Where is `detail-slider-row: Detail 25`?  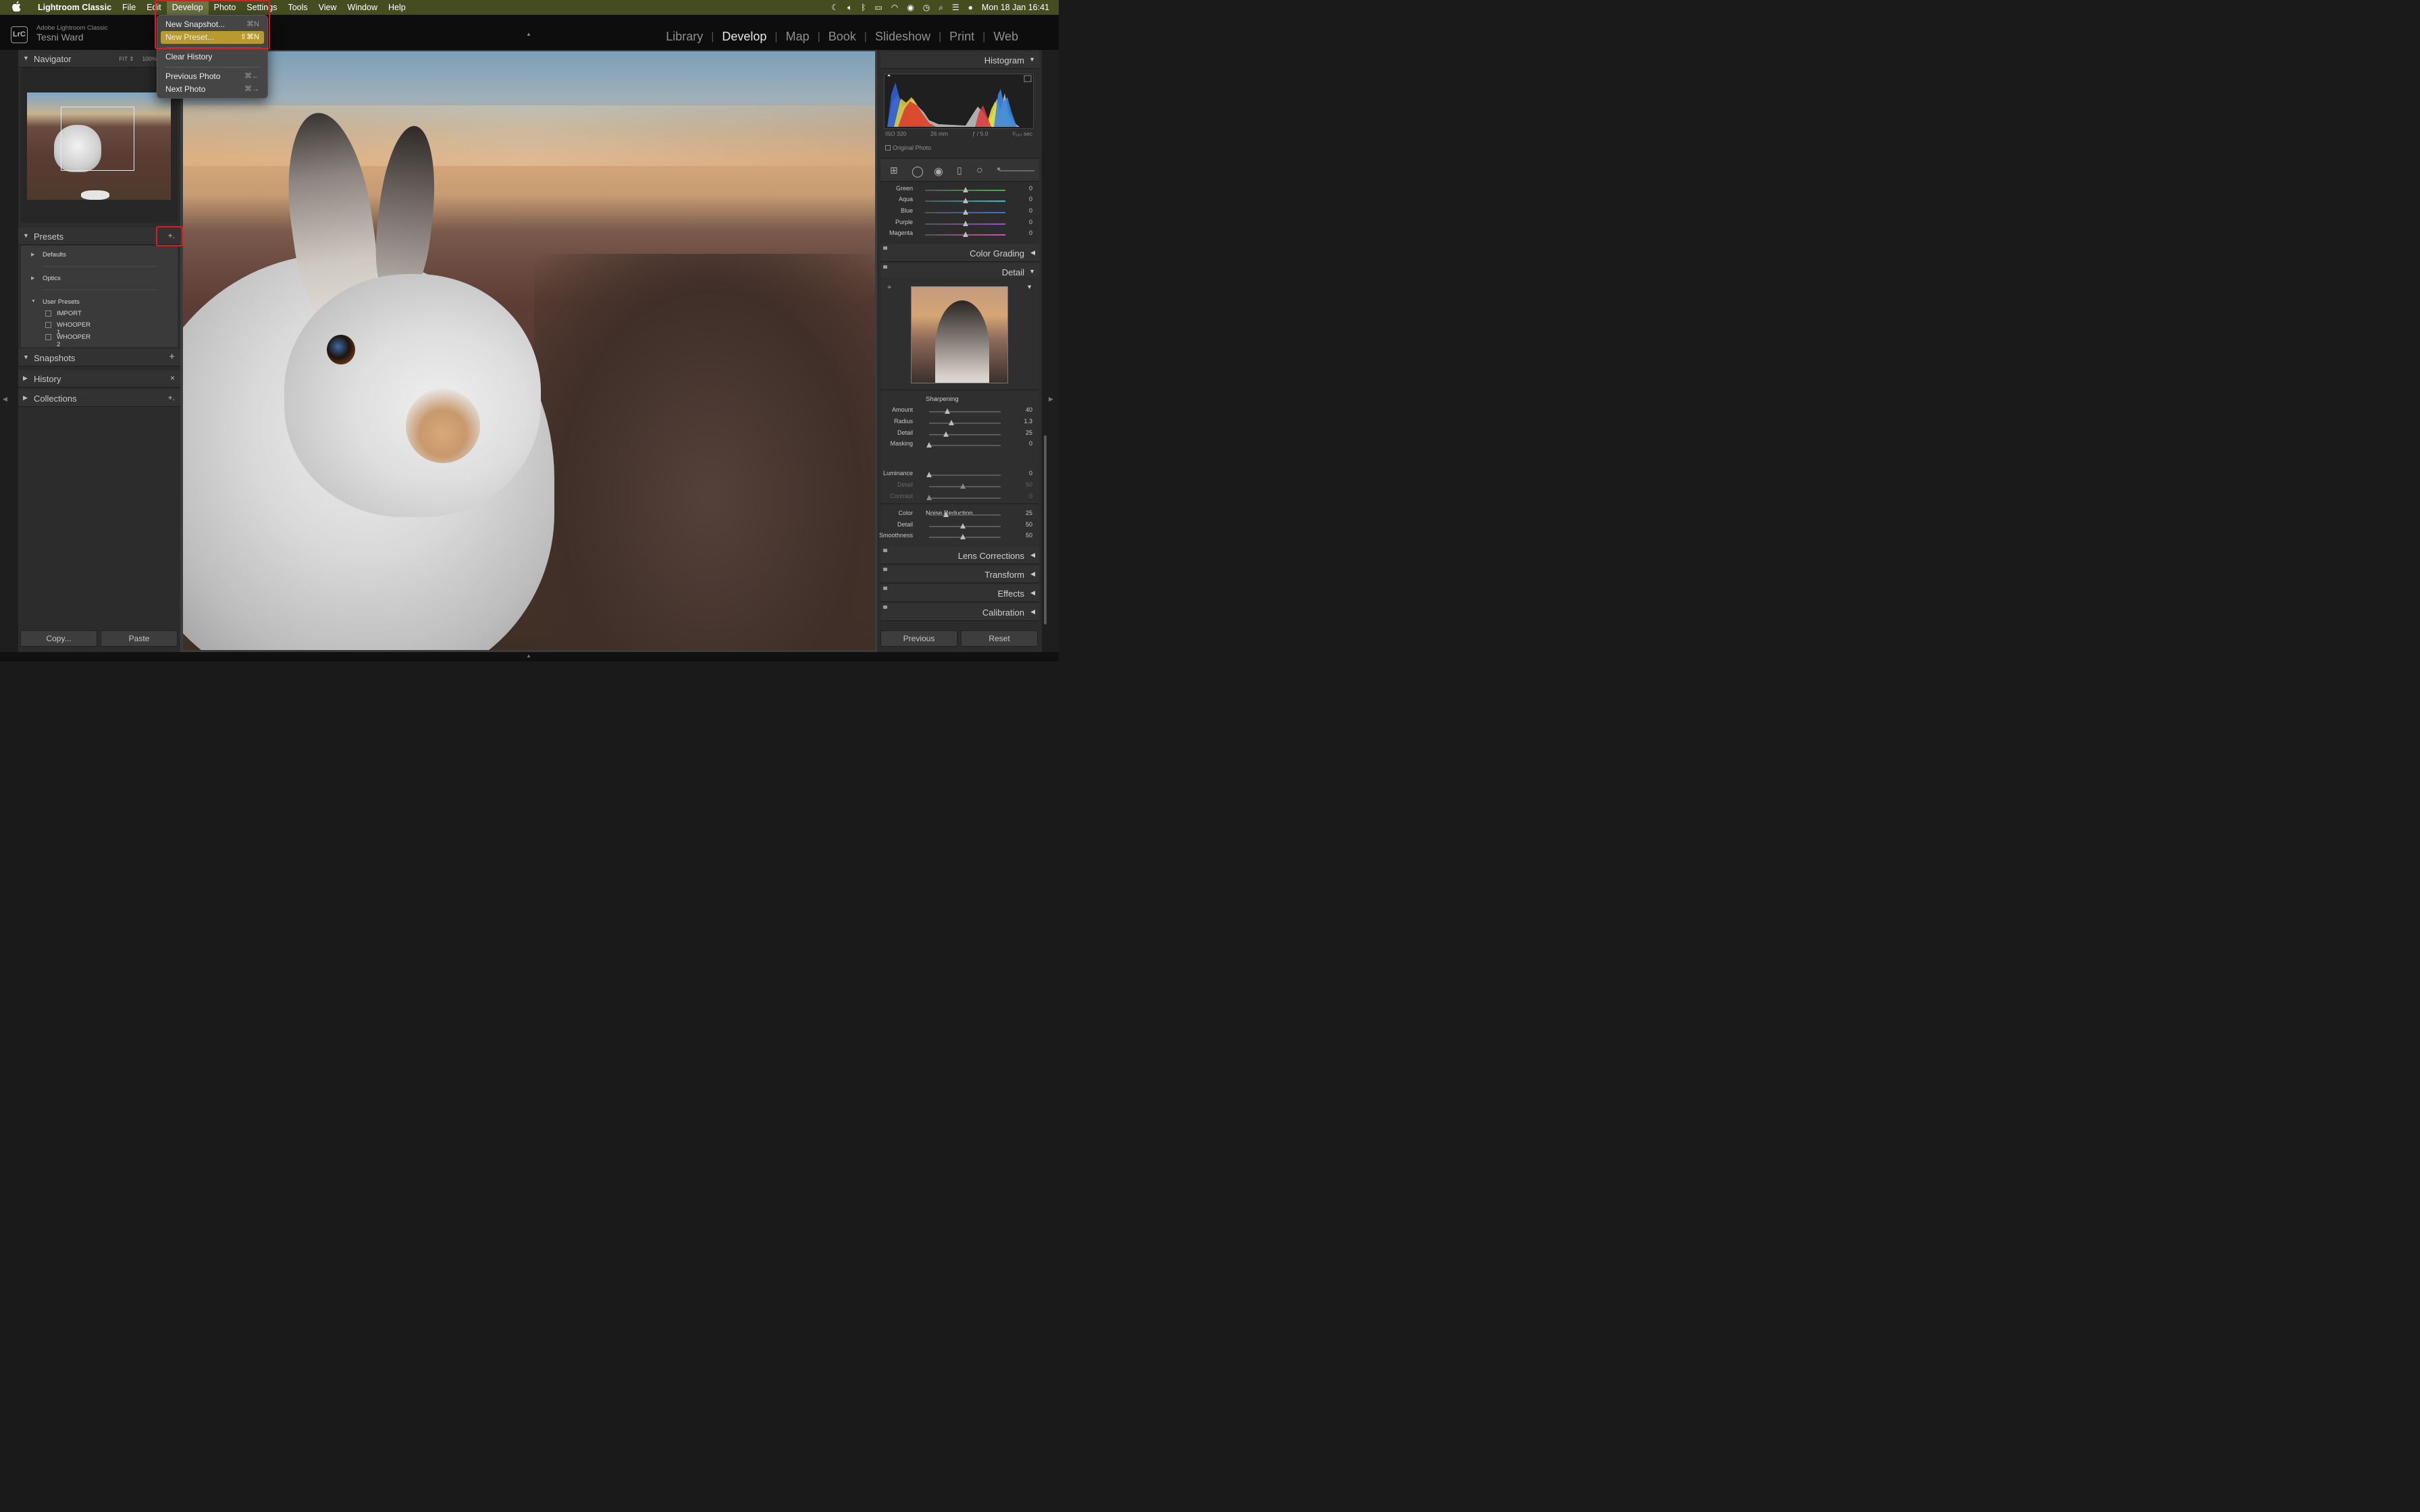 detail-slider-row: Detail 25 is located at coordinates (959, 434).